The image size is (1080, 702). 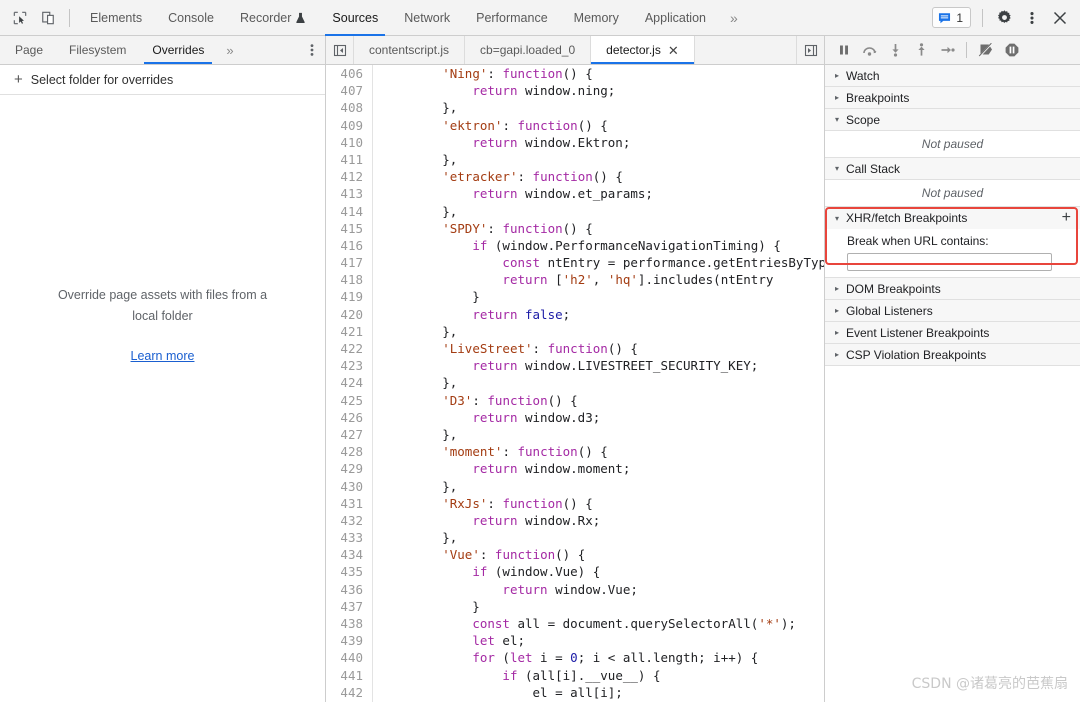 What do you see at coordinates (945, 17) in the screenshot?
I see `message-bubble-icon-svg` at bounding box center [945, 17].